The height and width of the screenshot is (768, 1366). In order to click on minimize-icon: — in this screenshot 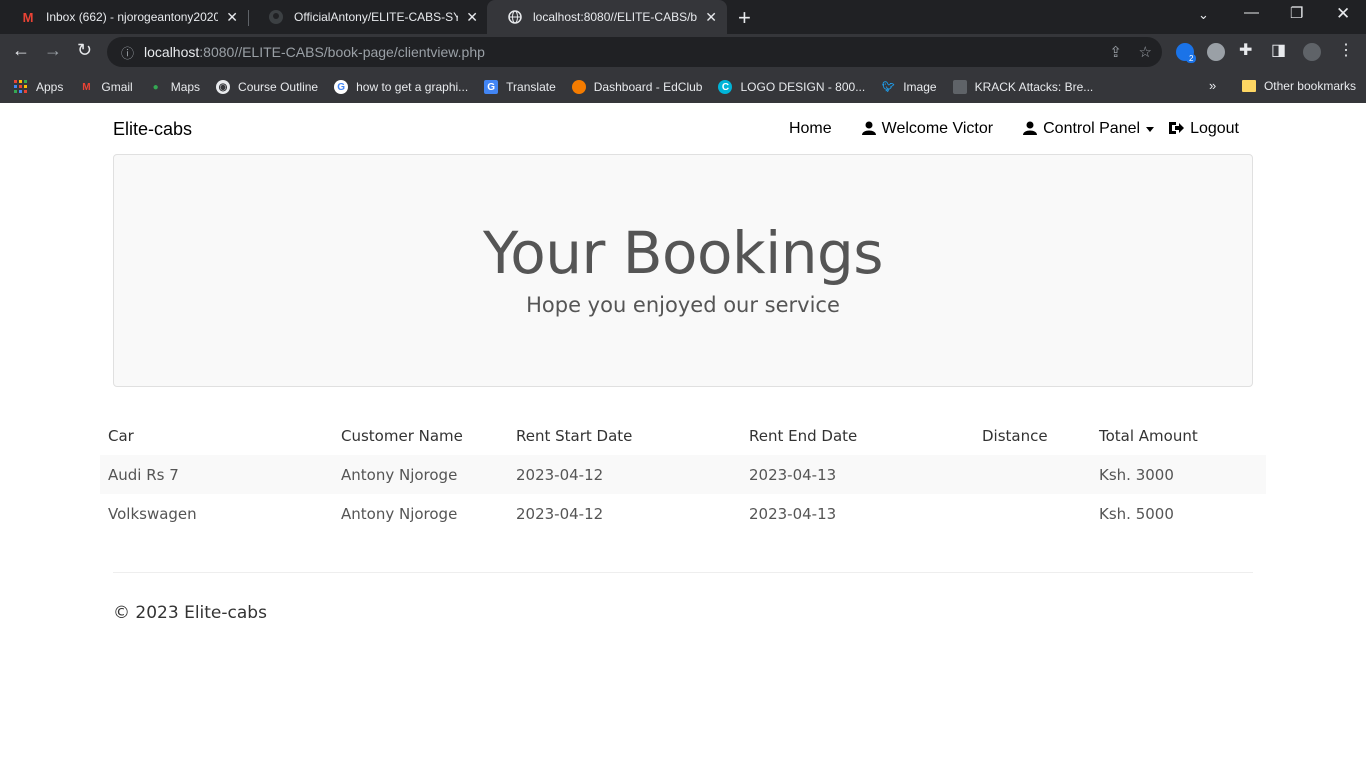, I will do `click(1251, 12)`.